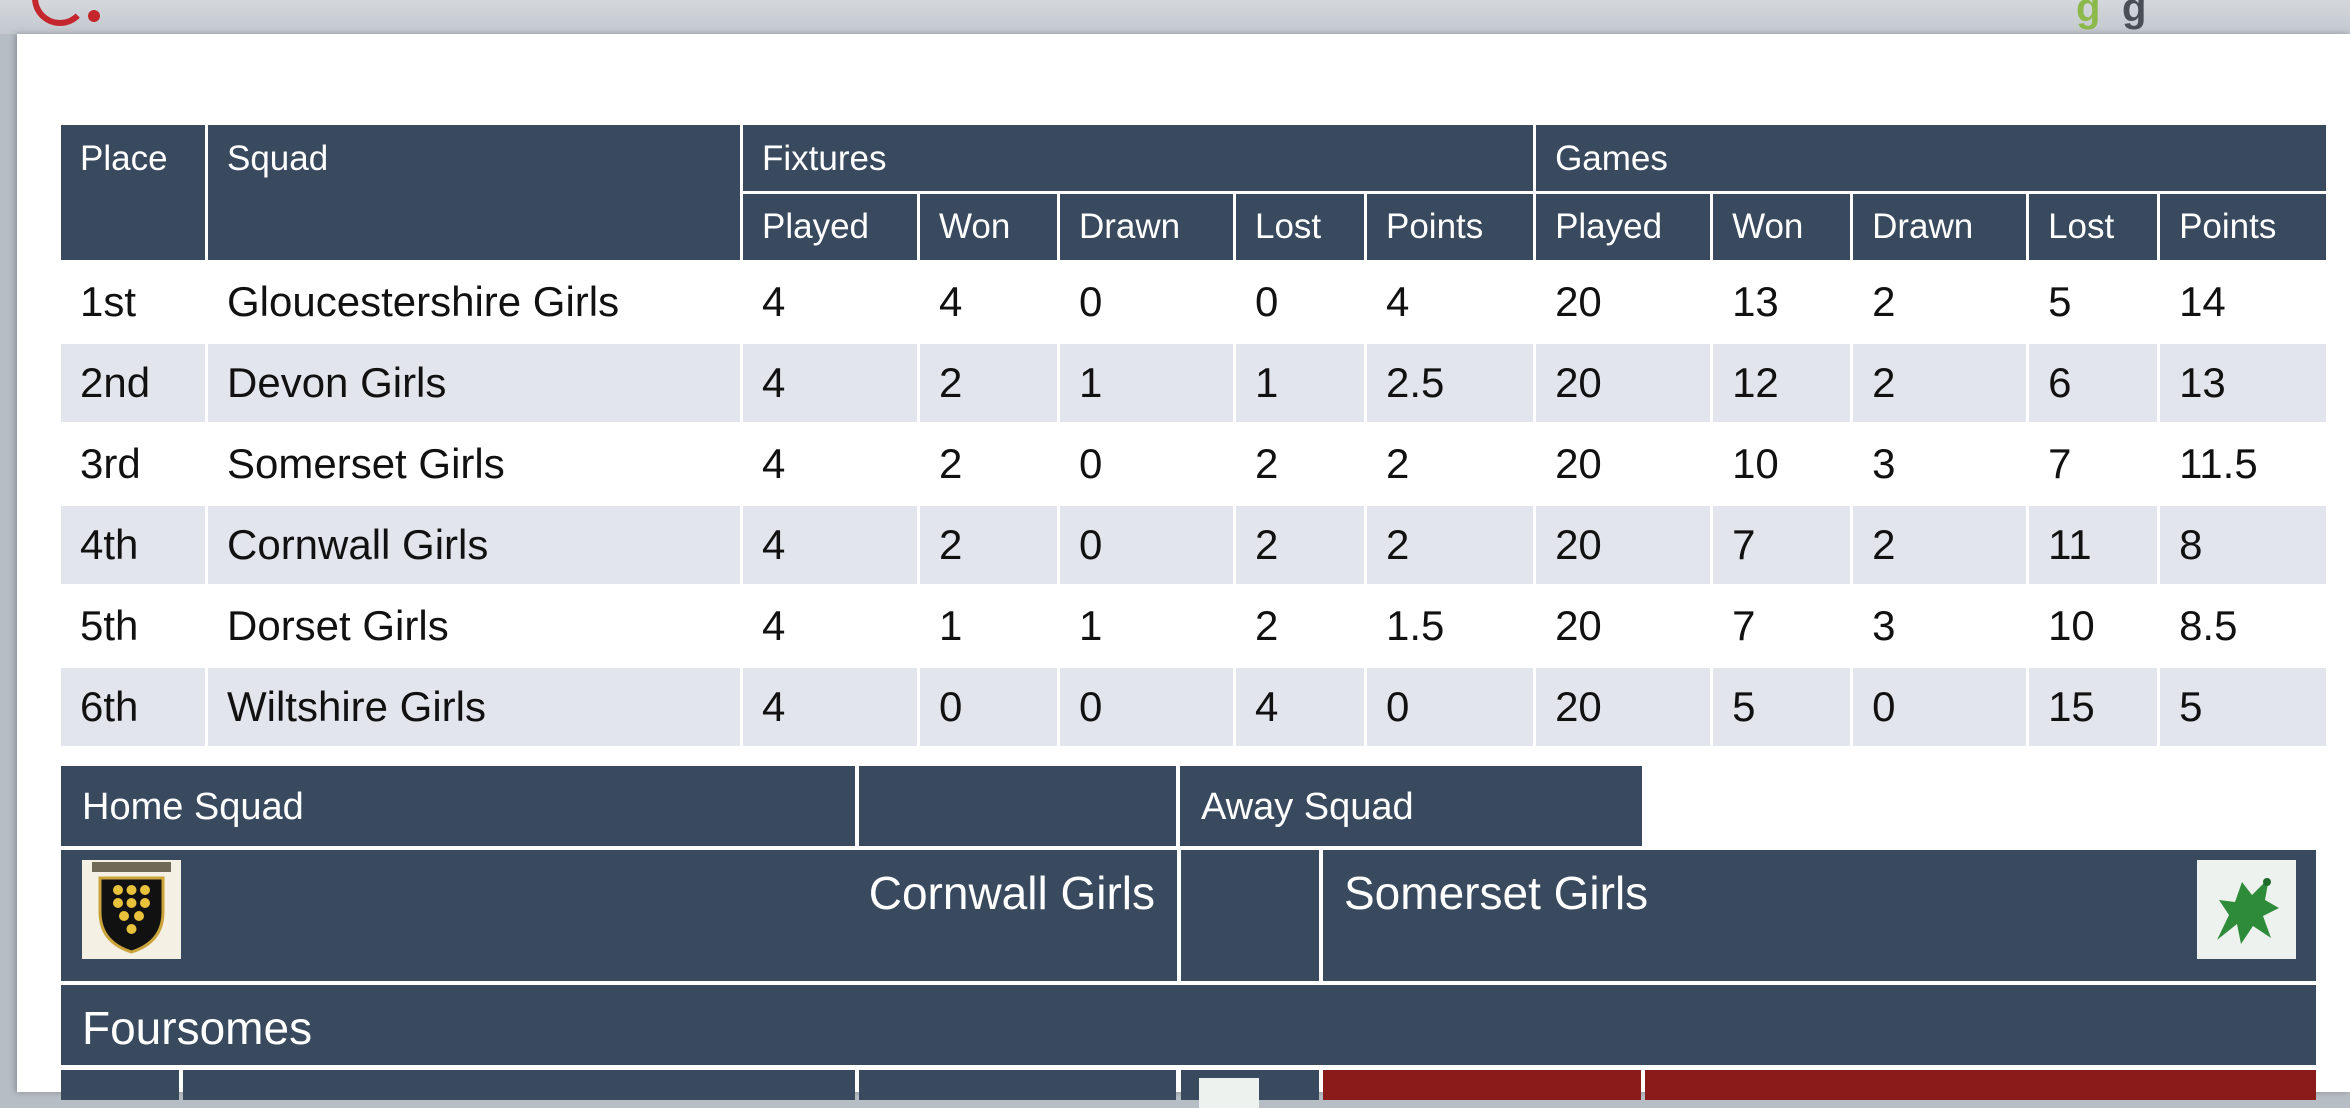 Image resolution: width=2350 pixels, height=1108 pixels. What do you see at coordinates (197, 1028) in the screenshot?
I see `section-title: Foursomes` at bounding box center [197, 1028].